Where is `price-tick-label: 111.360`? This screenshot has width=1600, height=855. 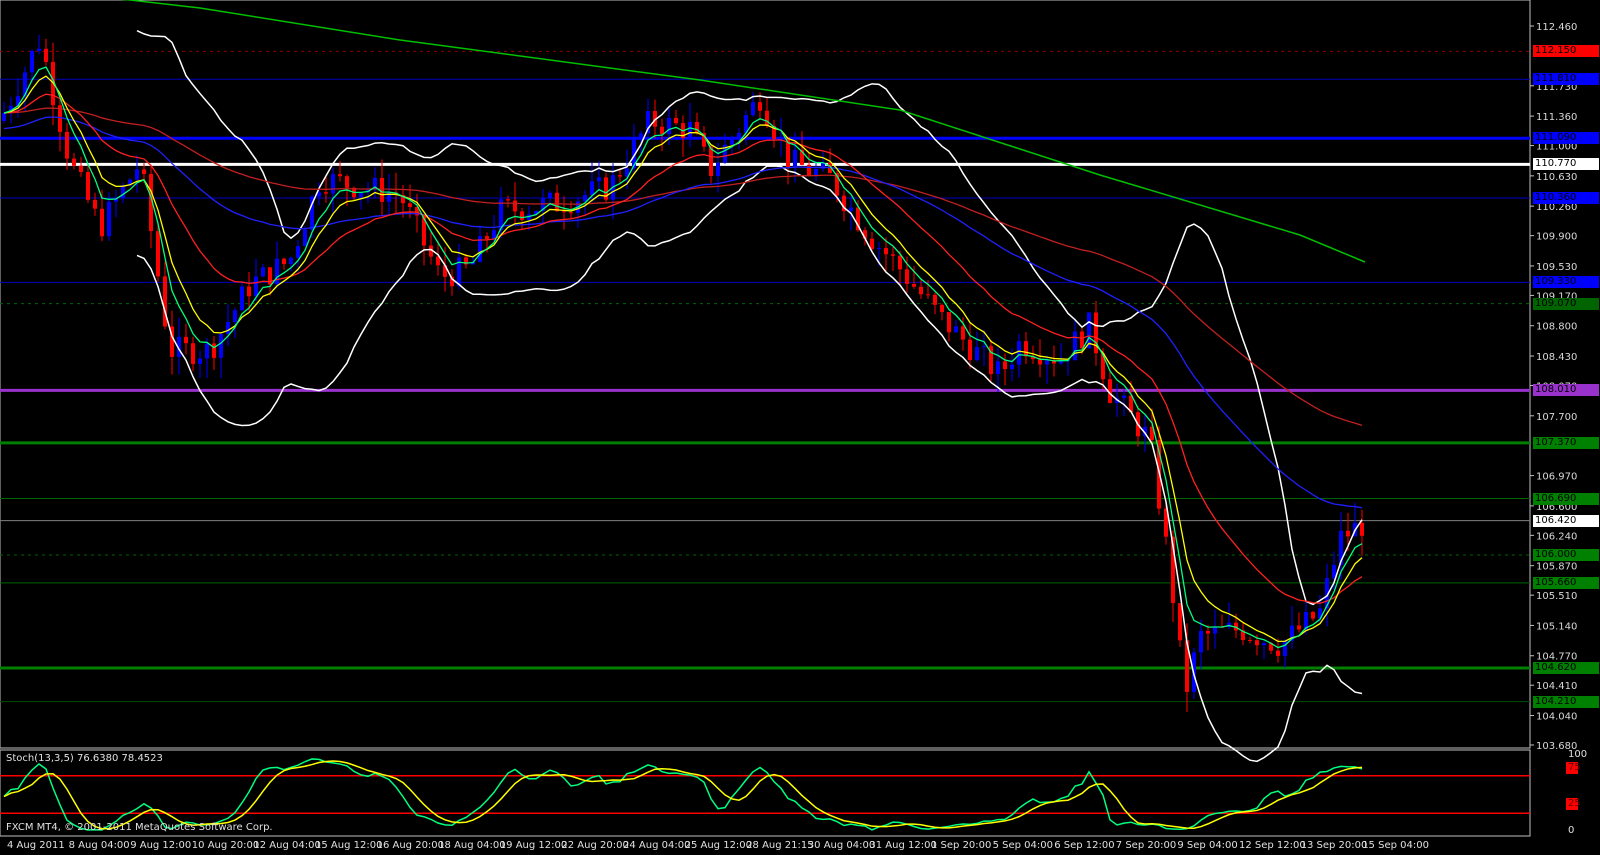
price-tick-label: 111.360 is located at coordinates (1556, 117).